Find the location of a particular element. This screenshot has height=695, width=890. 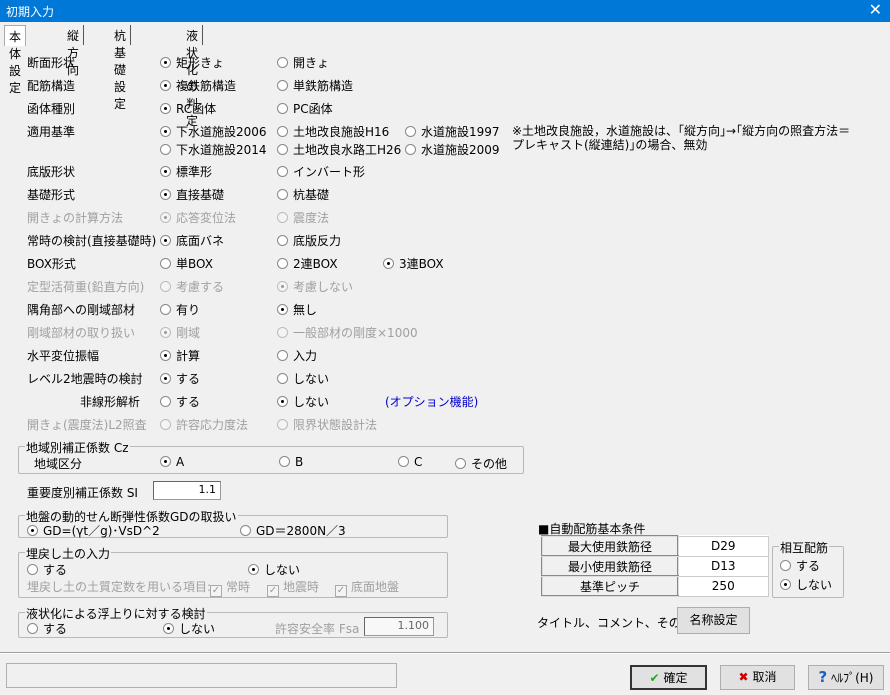

radio-option: インバート形 is located at coordinates (321, 171).